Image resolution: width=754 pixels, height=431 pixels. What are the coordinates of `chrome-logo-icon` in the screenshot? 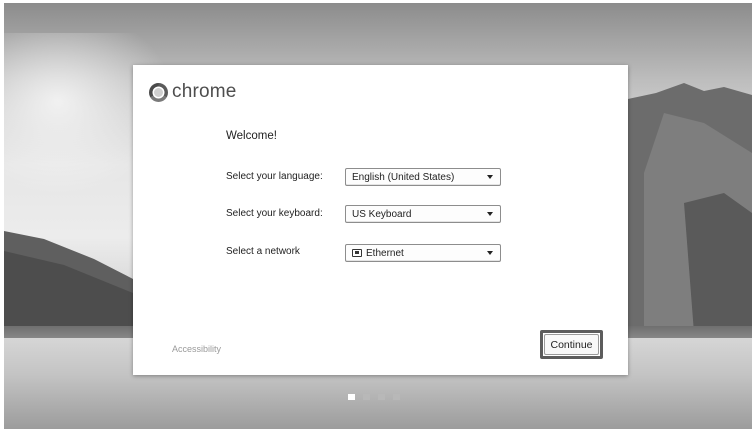 It's located at (158, 92).